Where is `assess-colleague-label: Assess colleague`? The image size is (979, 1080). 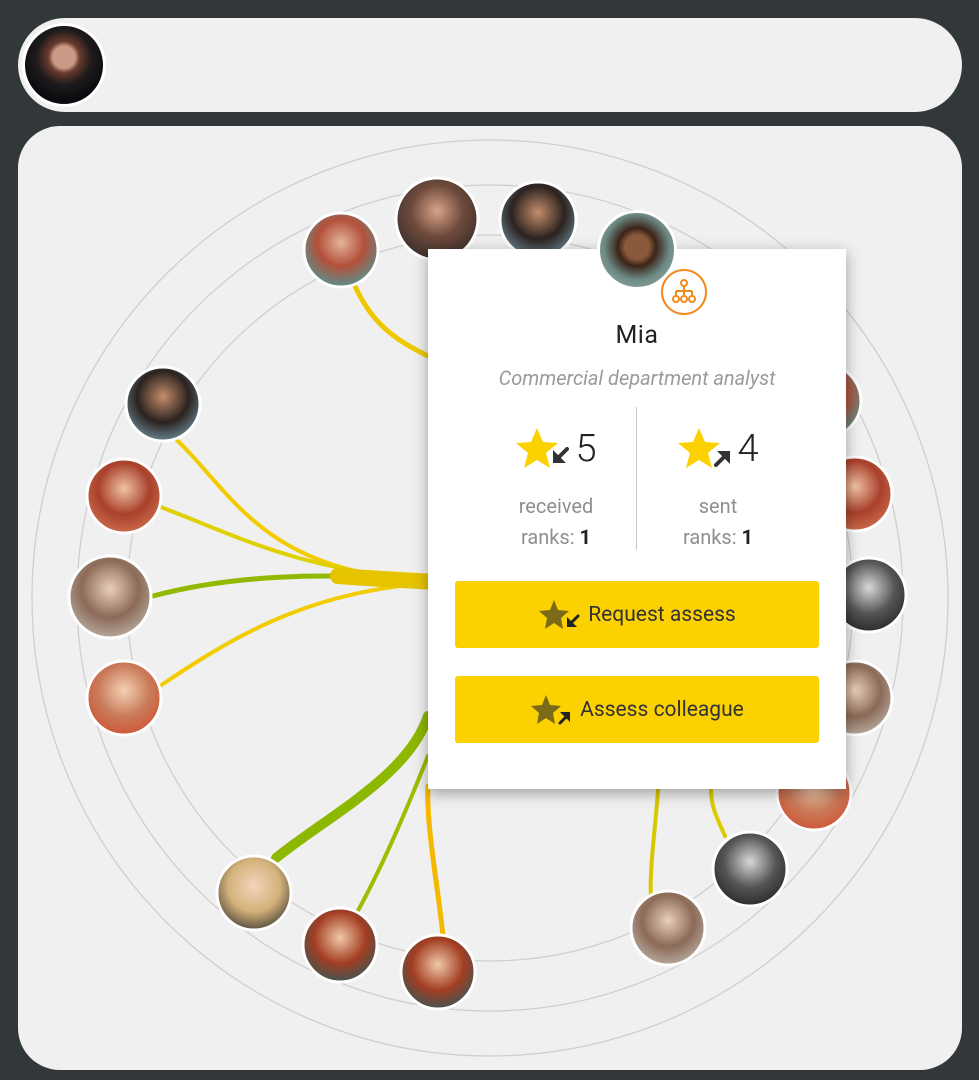 assess-colleague-label: Assess colleague is located at coordinates (662, 709).